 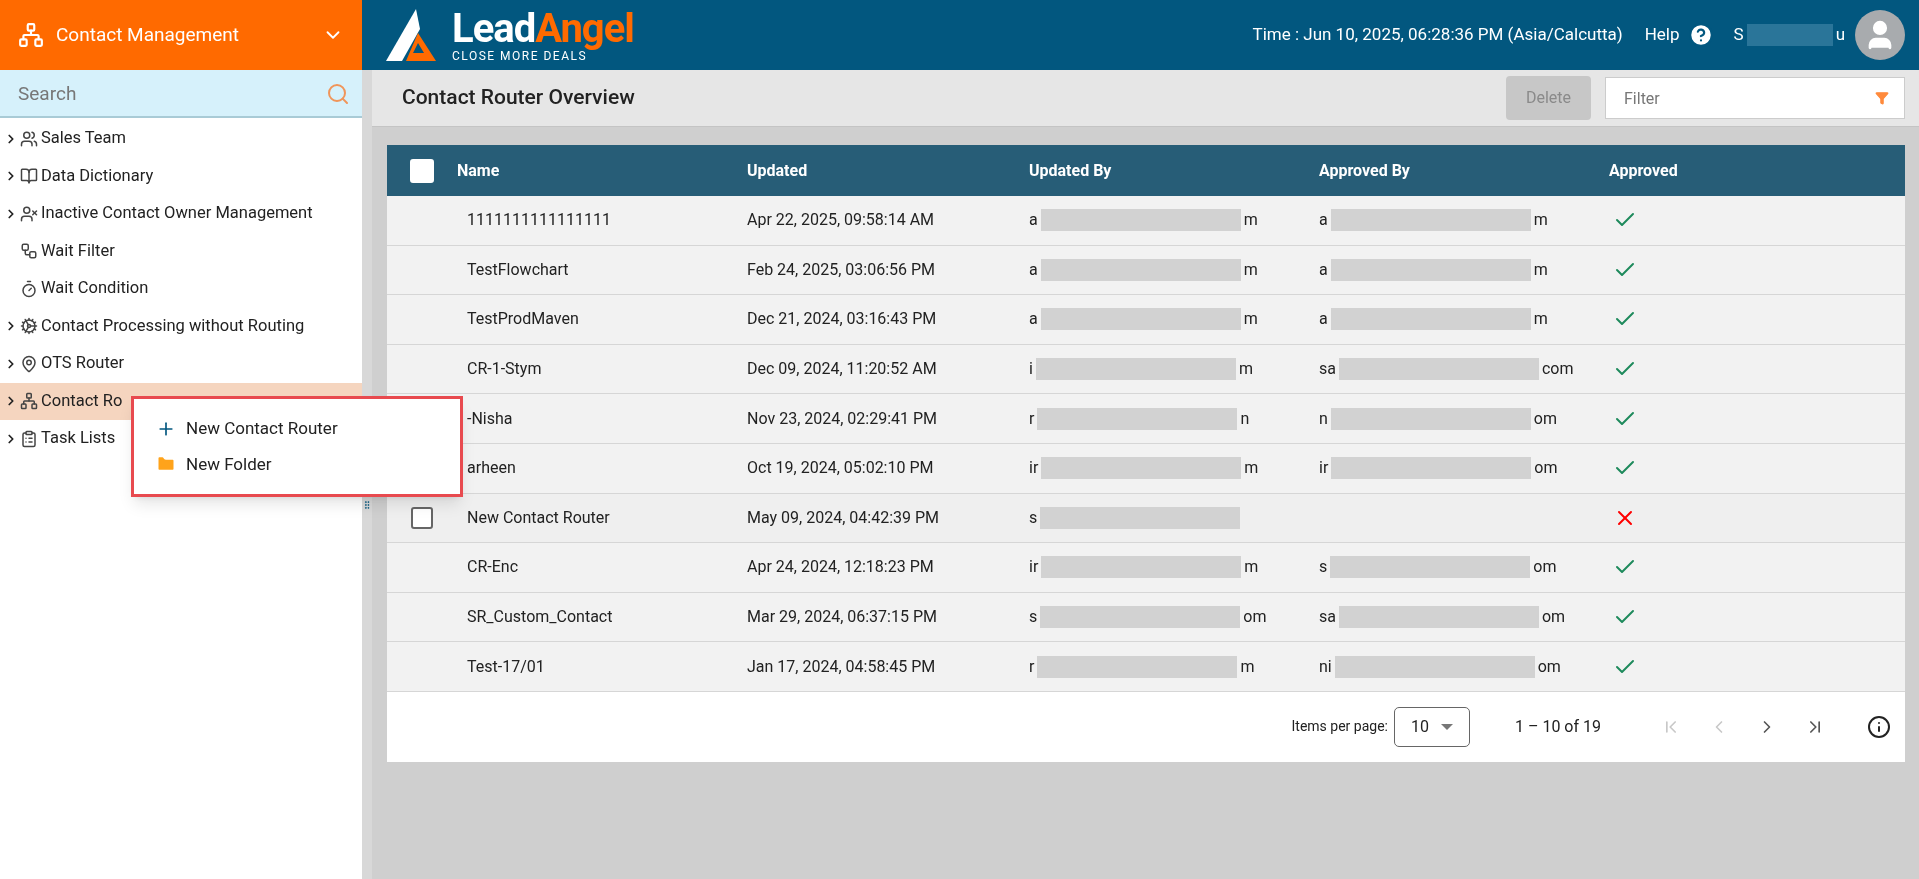 What do you see at coordinates (1339, 727) in the screenshot?
I see `items-per-page-label: Items per page:` at bounding box center [1339, 727].